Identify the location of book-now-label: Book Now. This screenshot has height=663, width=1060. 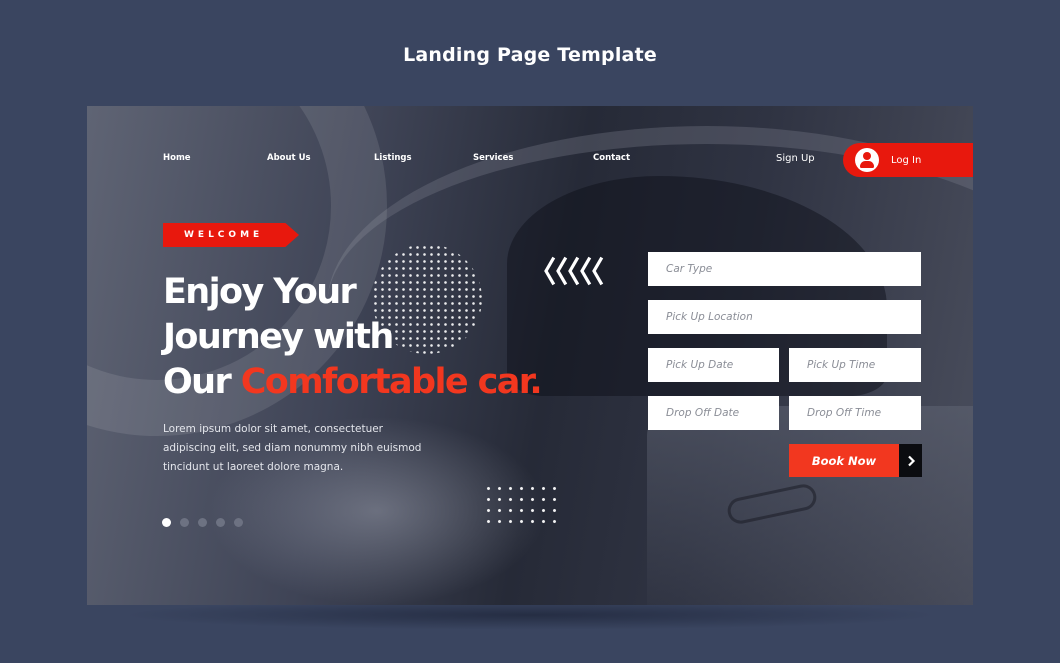
(844, 460).